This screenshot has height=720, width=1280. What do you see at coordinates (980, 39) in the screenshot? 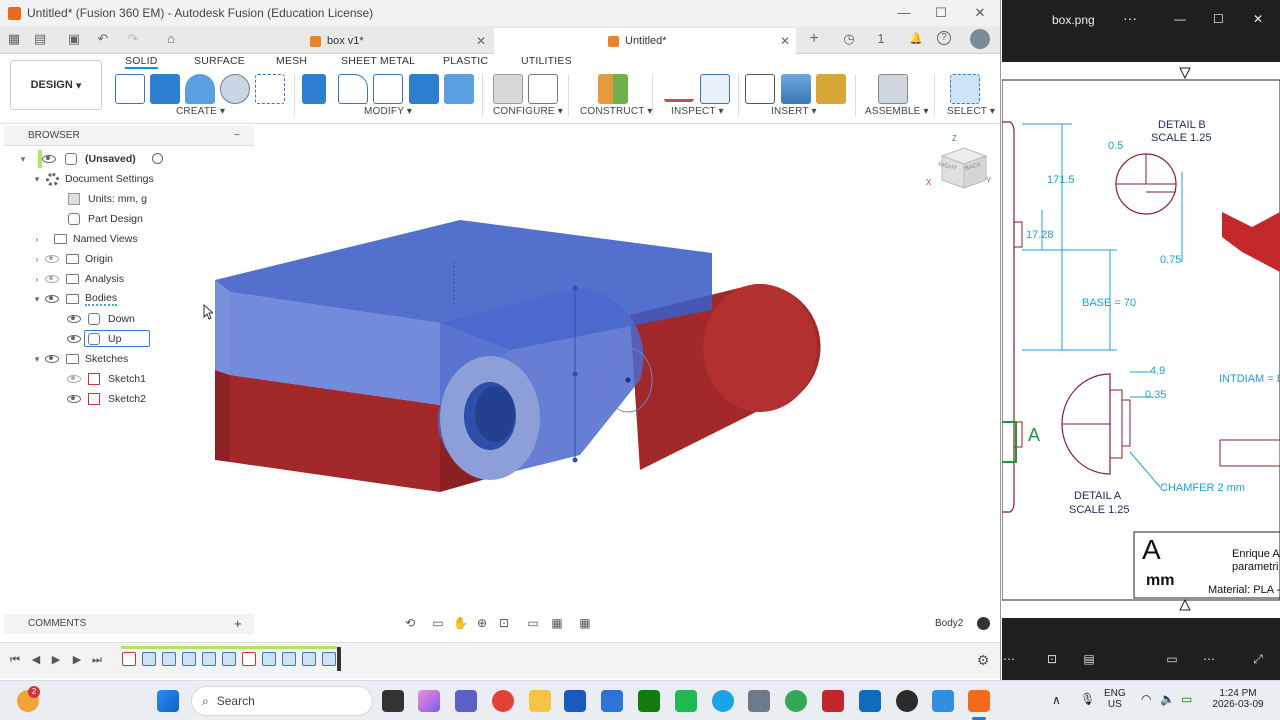
I see `user-avatar` at bounding box center [980, 39].